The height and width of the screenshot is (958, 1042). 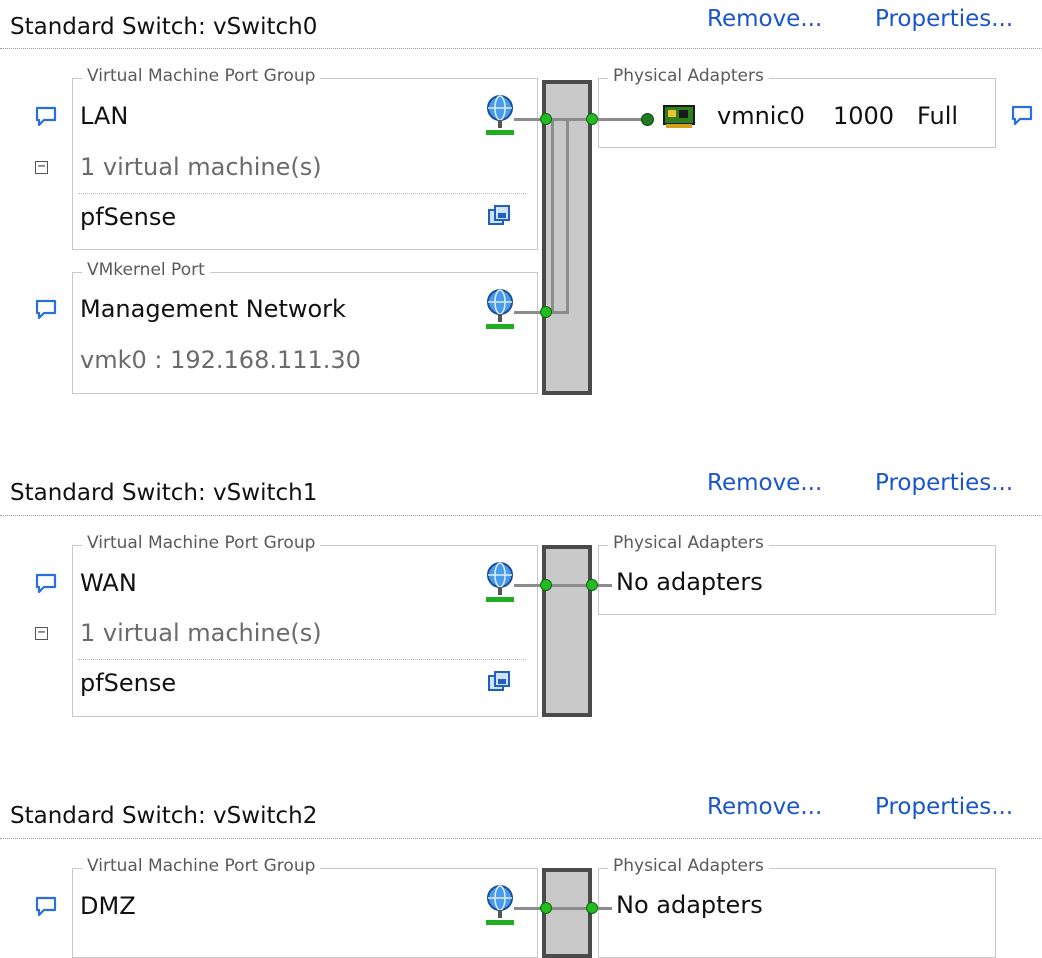 What do you see at coordinates (104, 116) in the screenshot?
I see `port-group-name: LAN` at bounding box center [104, 116].